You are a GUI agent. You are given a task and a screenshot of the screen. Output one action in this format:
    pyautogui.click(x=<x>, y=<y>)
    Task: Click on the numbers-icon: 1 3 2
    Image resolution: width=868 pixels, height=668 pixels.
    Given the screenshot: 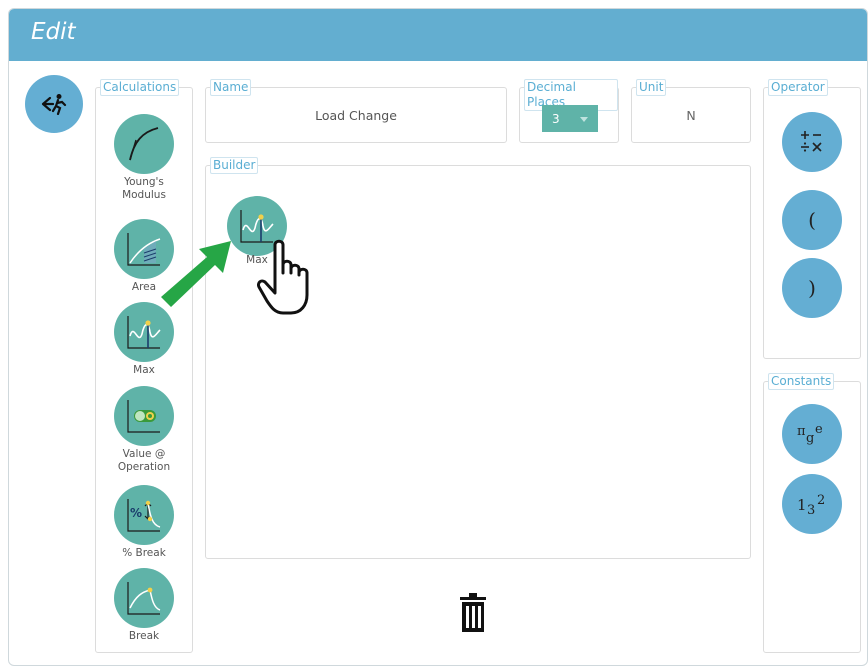 What is the action you would take?
    pyautogui.click(x=811, y=505)
    